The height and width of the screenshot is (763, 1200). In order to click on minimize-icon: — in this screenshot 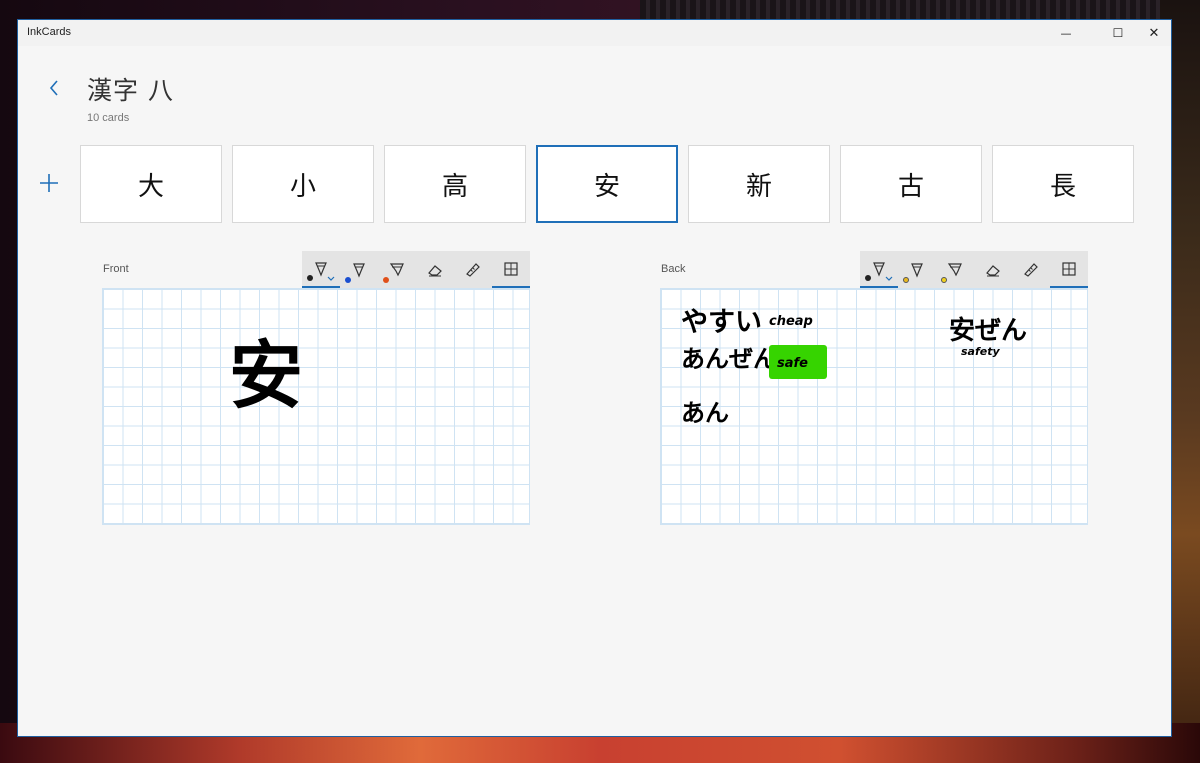, I will do `click(1066, 33)`.